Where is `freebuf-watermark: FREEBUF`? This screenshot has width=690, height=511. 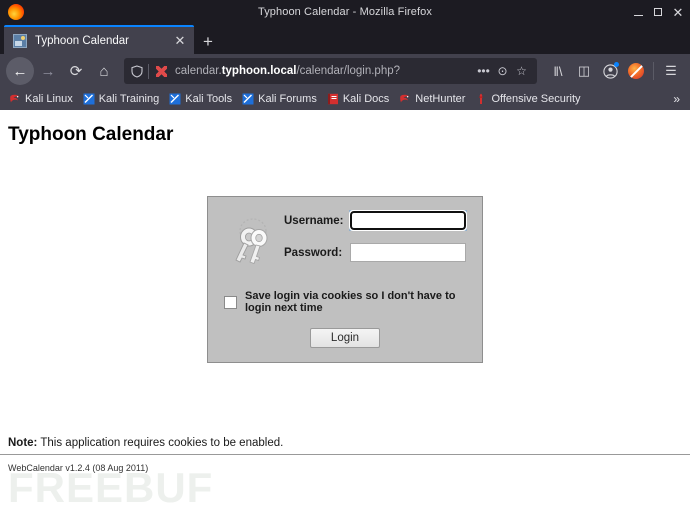 freebuf-watermark: FREEBUF is located at coordinates (111, 487).